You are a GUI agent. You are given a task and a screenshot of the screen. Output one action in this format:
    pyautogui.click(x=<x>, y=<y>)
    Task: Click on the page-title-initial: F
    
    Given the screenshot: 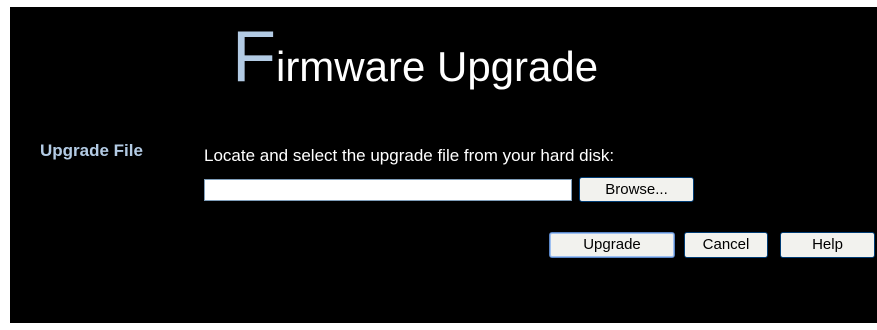 What is the action you would take?
    pyautogui.click(x=254, y=57)
    